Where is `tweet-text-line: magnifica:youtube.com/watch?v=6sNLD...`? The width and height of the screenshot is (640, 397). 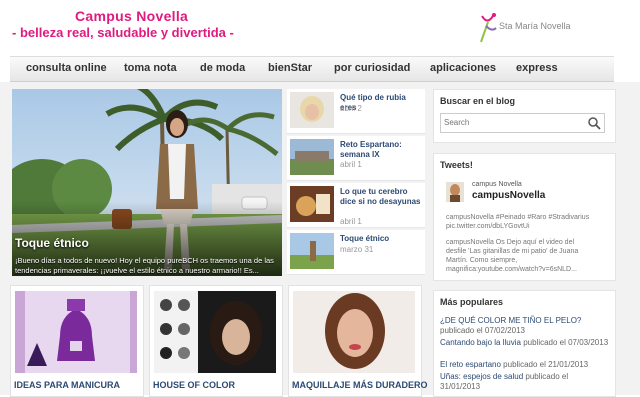 tweet-text-line: magnifica:youtube.com/watch?v=6sNLD... is located at coordinates (511, 269).